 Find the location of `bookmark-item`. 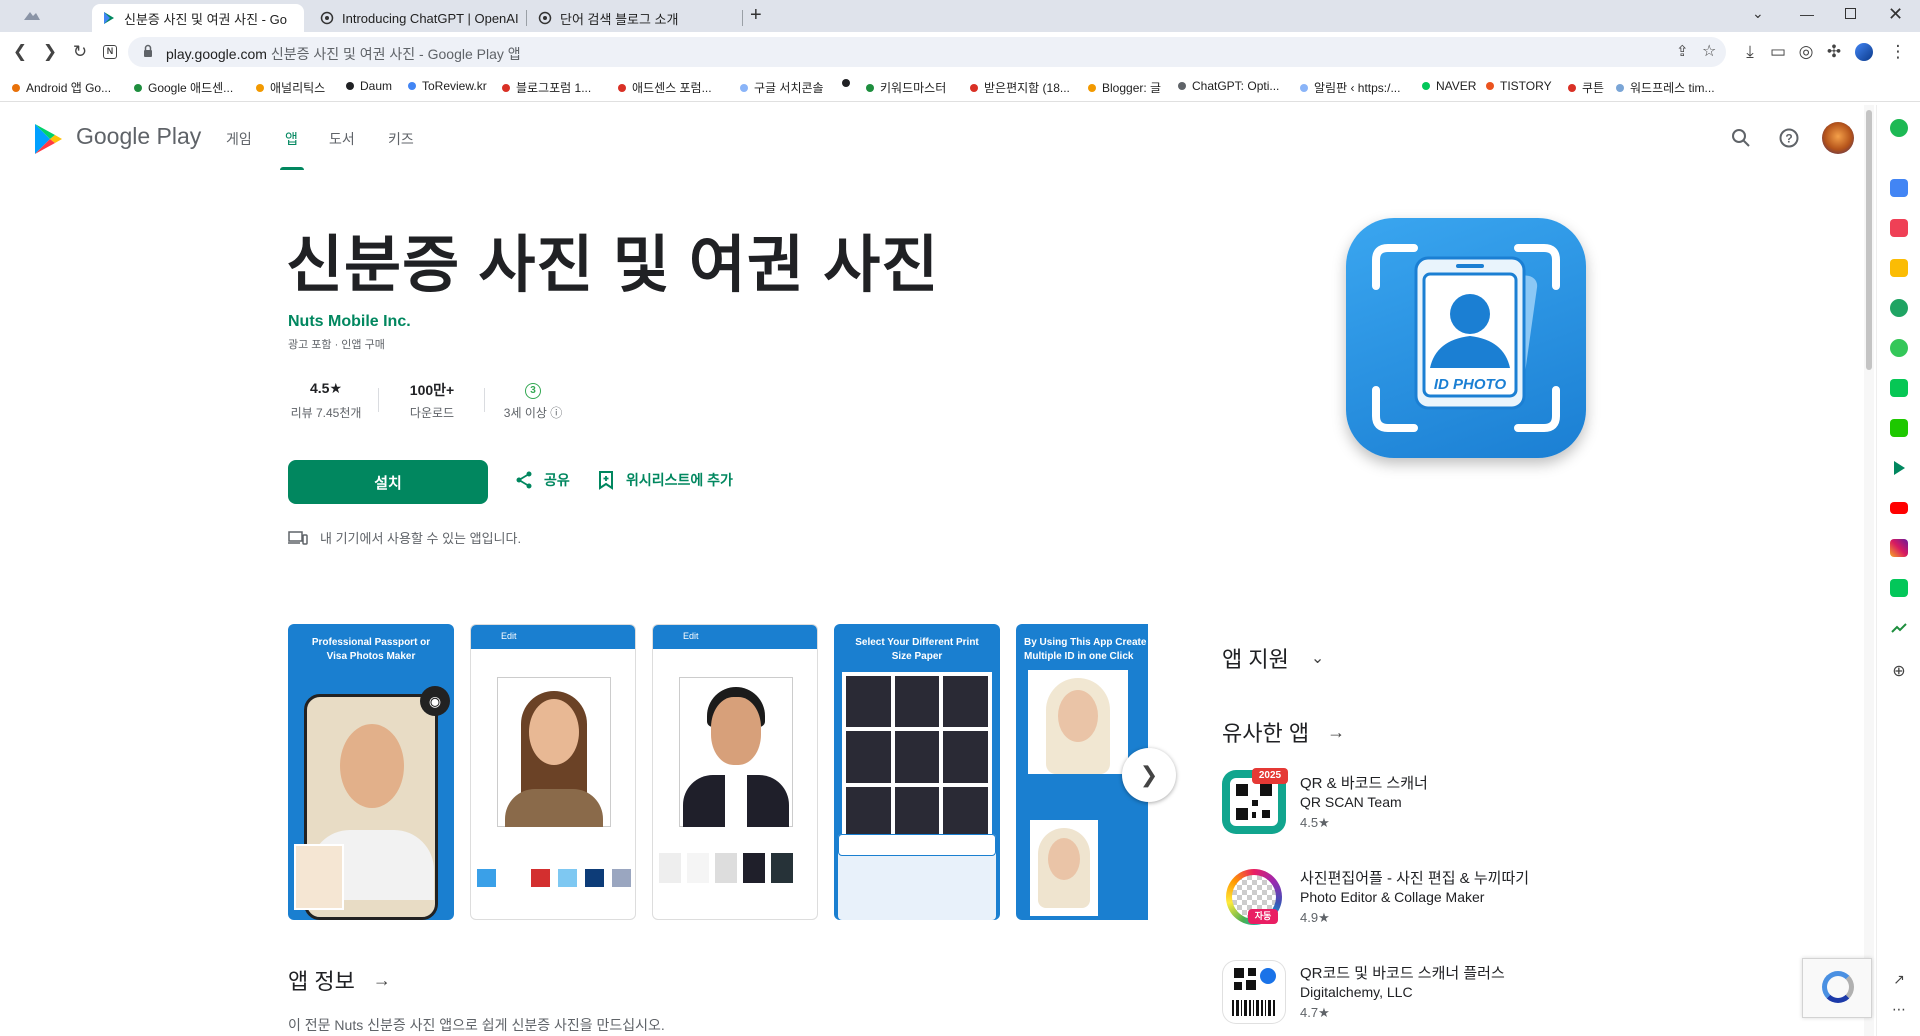

bookmark-item is located at coordinates (849, 83).